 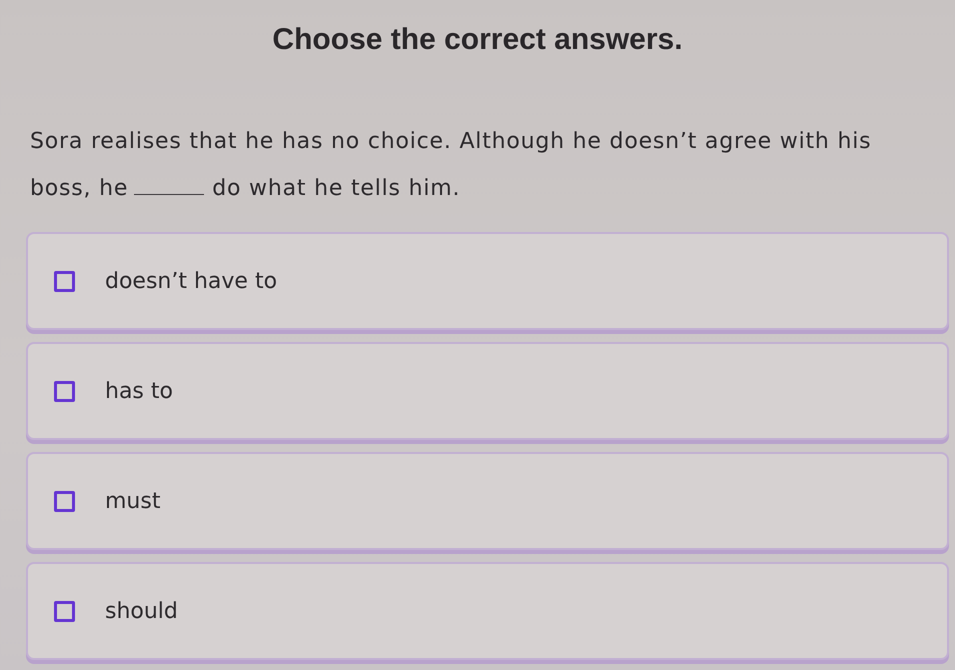 I want to click on option-label: must, so click(x=132, y=501).